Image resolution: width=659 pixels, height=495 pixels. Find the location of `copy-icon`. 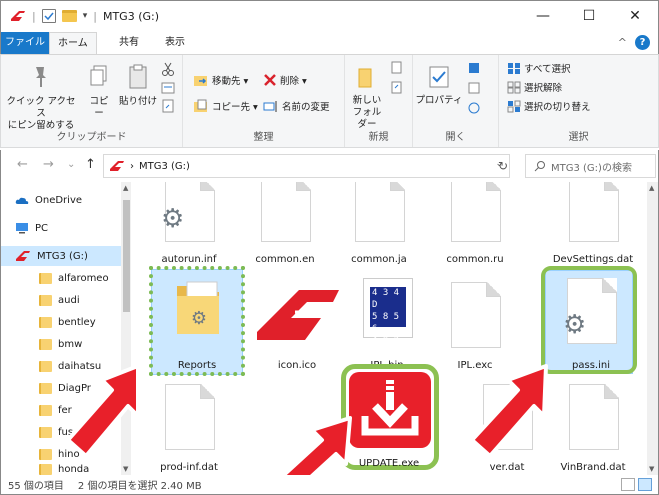

copy-icon is located at coordinates (98, 75).